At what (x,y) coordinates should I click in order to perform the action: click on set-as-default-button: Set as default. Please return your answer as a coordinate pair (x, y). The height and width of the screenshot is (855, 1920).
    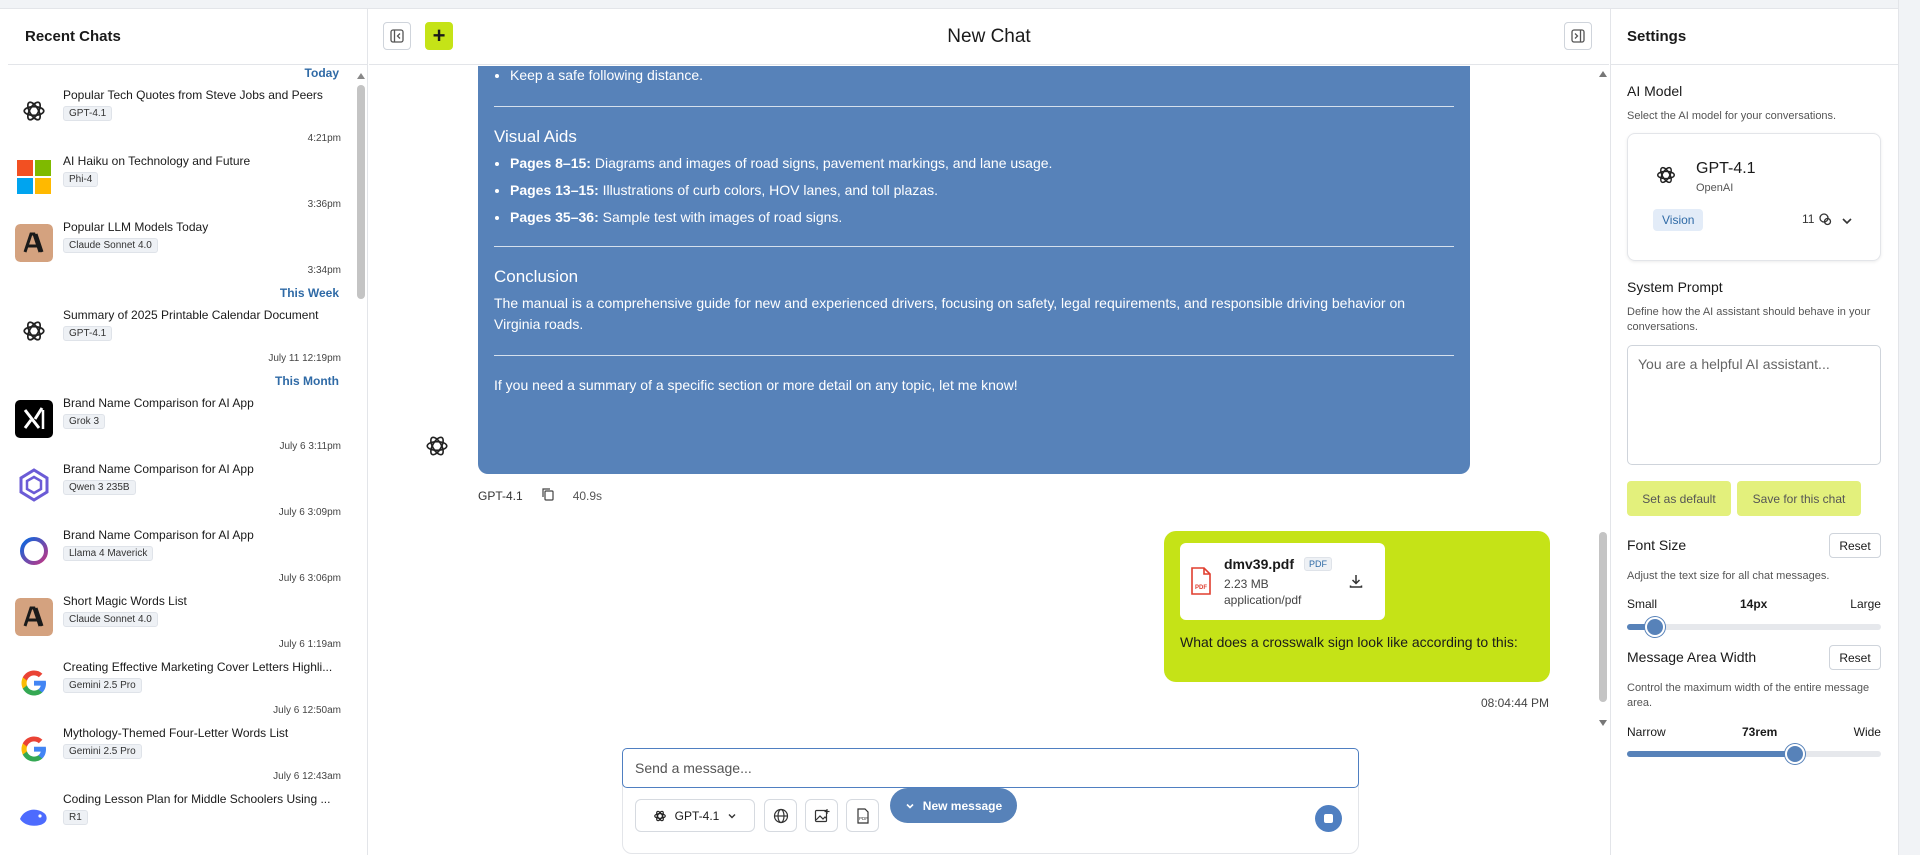
    Looking at the image, I should click on (1679, 498).